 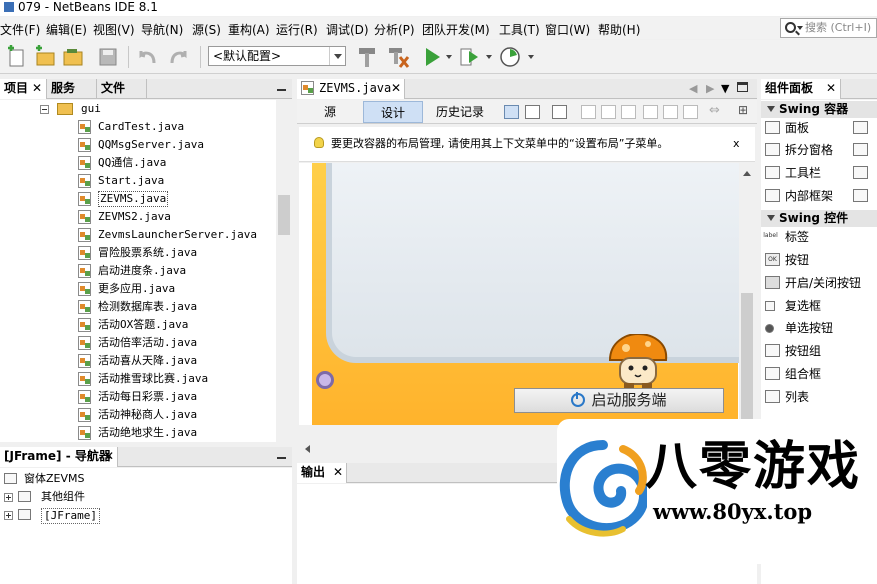 I want to click on subtab-design: 设计, so click(x=393, y=112).